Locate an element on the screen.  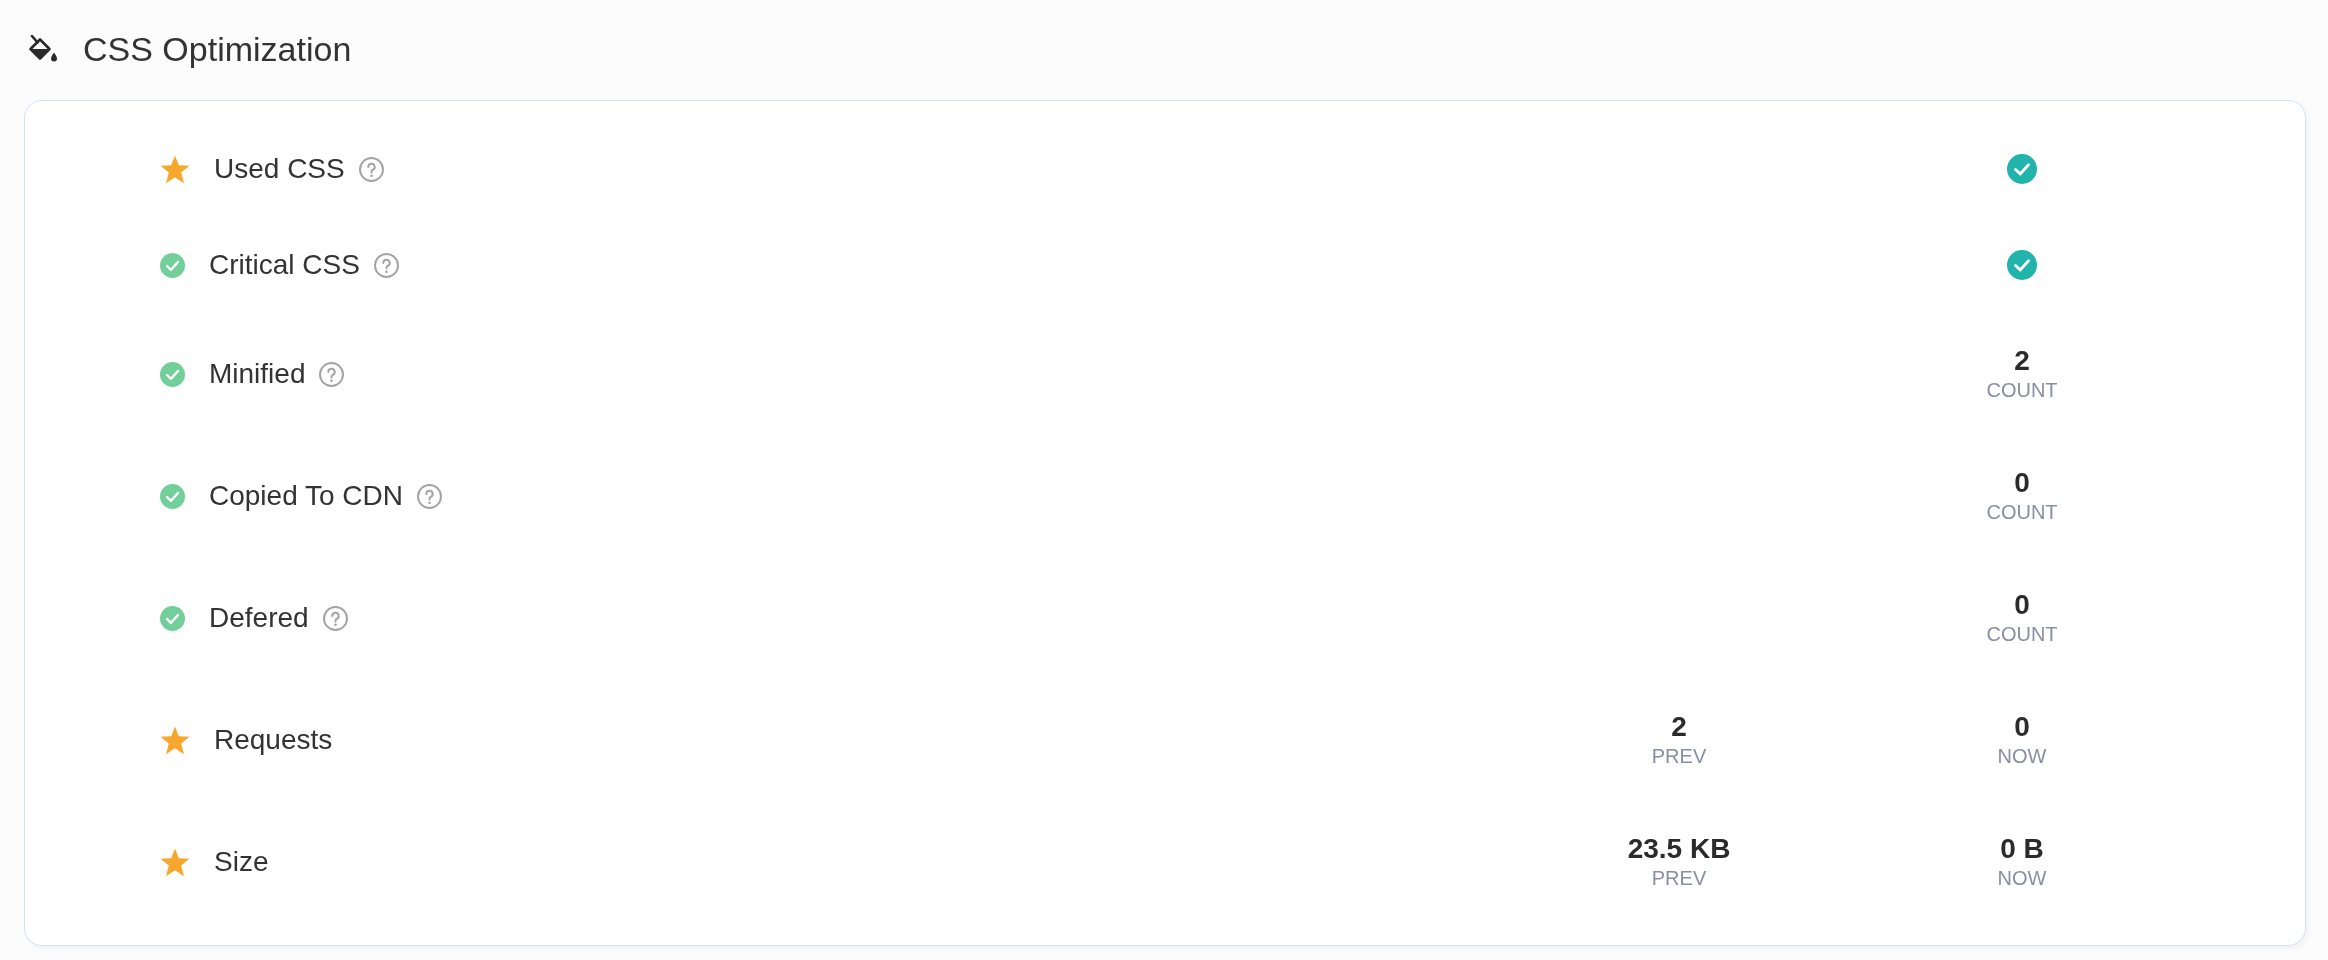
metric-label: Minified is located at coordinates (257, 374).